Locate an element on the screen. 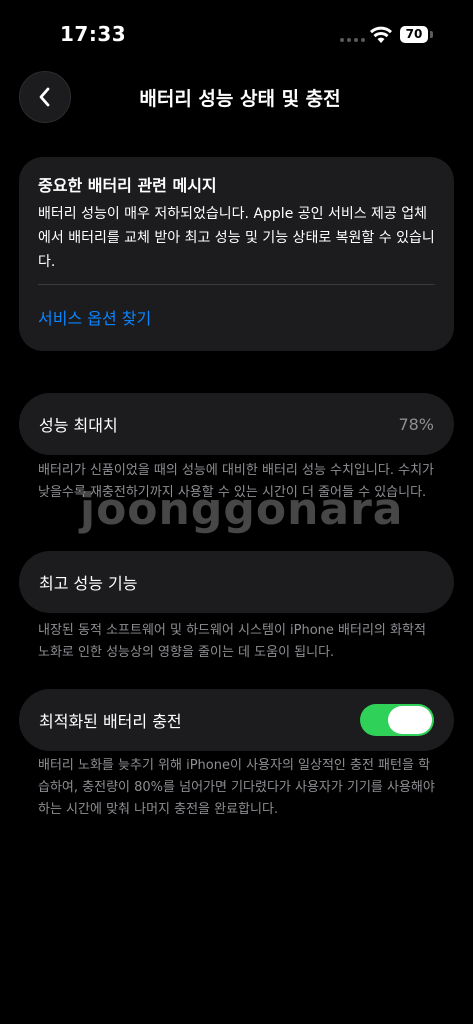 This screenshot has width=473, height=1024. back-button is located at coordinates (45, 97).